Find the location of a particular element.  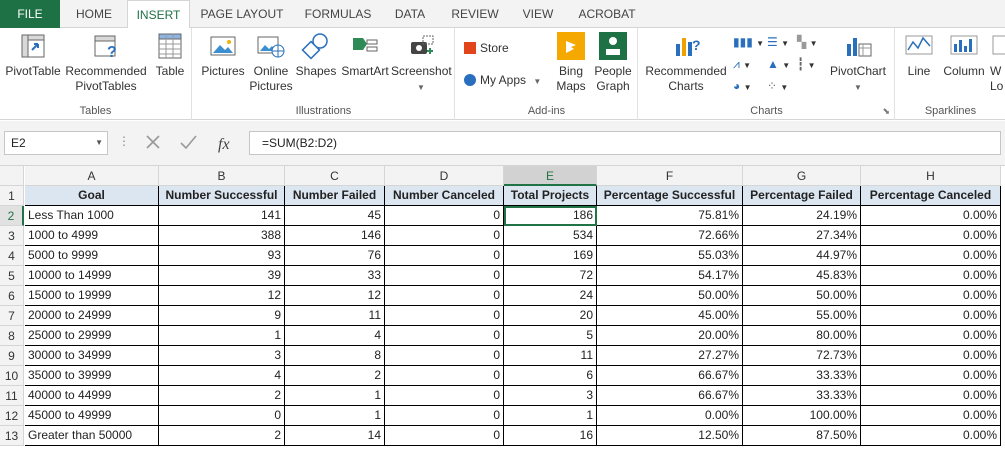

header-cell-b: Number Successful is located at coordinates (222, 196).